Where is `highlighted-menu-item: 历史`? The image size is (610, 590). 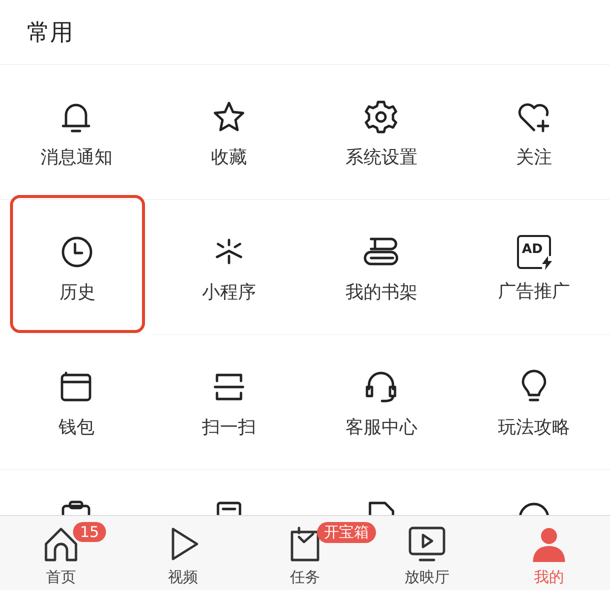 highlighted-menu-item: 历史 is located at coordinates (77, 264).